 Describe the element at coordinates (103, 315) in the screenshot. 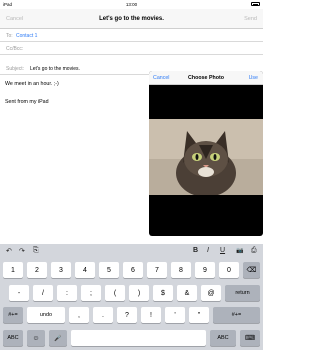

I see `key-period: .` at that location.